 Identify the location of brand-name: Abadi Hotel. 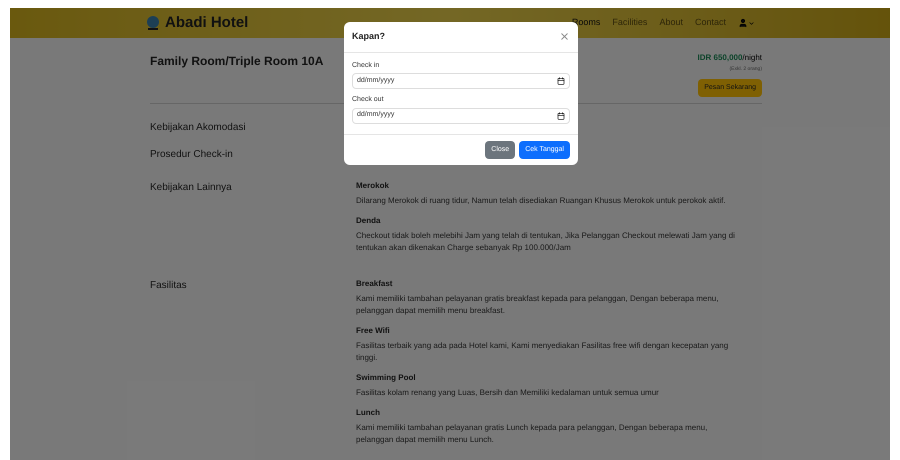
(206, 23).